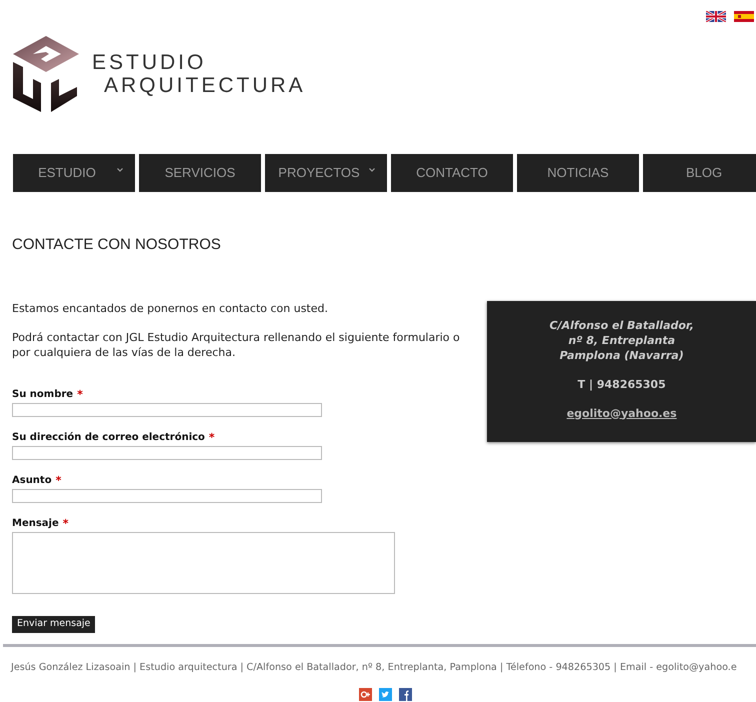 The height and width of the screenshot is (702, 756). I want to click on field-label: Asunto, so click(32, 480).